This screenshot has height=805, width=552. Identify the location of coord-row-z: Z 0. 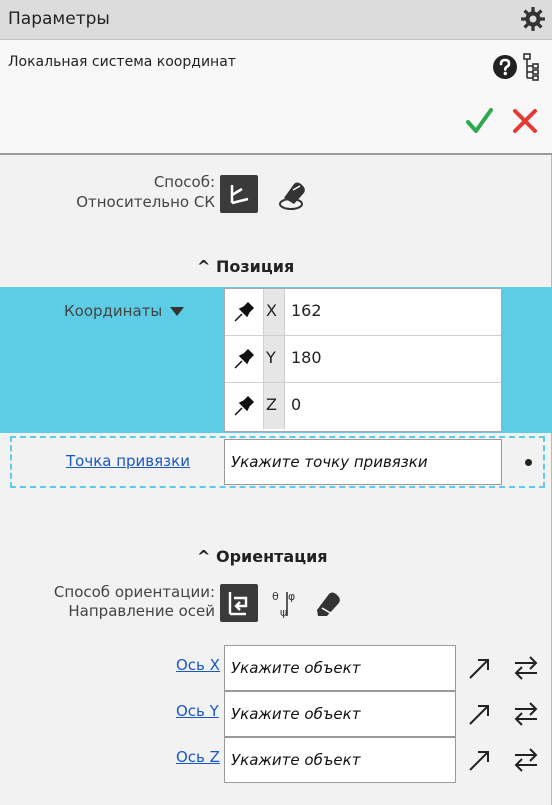
(363, 406).